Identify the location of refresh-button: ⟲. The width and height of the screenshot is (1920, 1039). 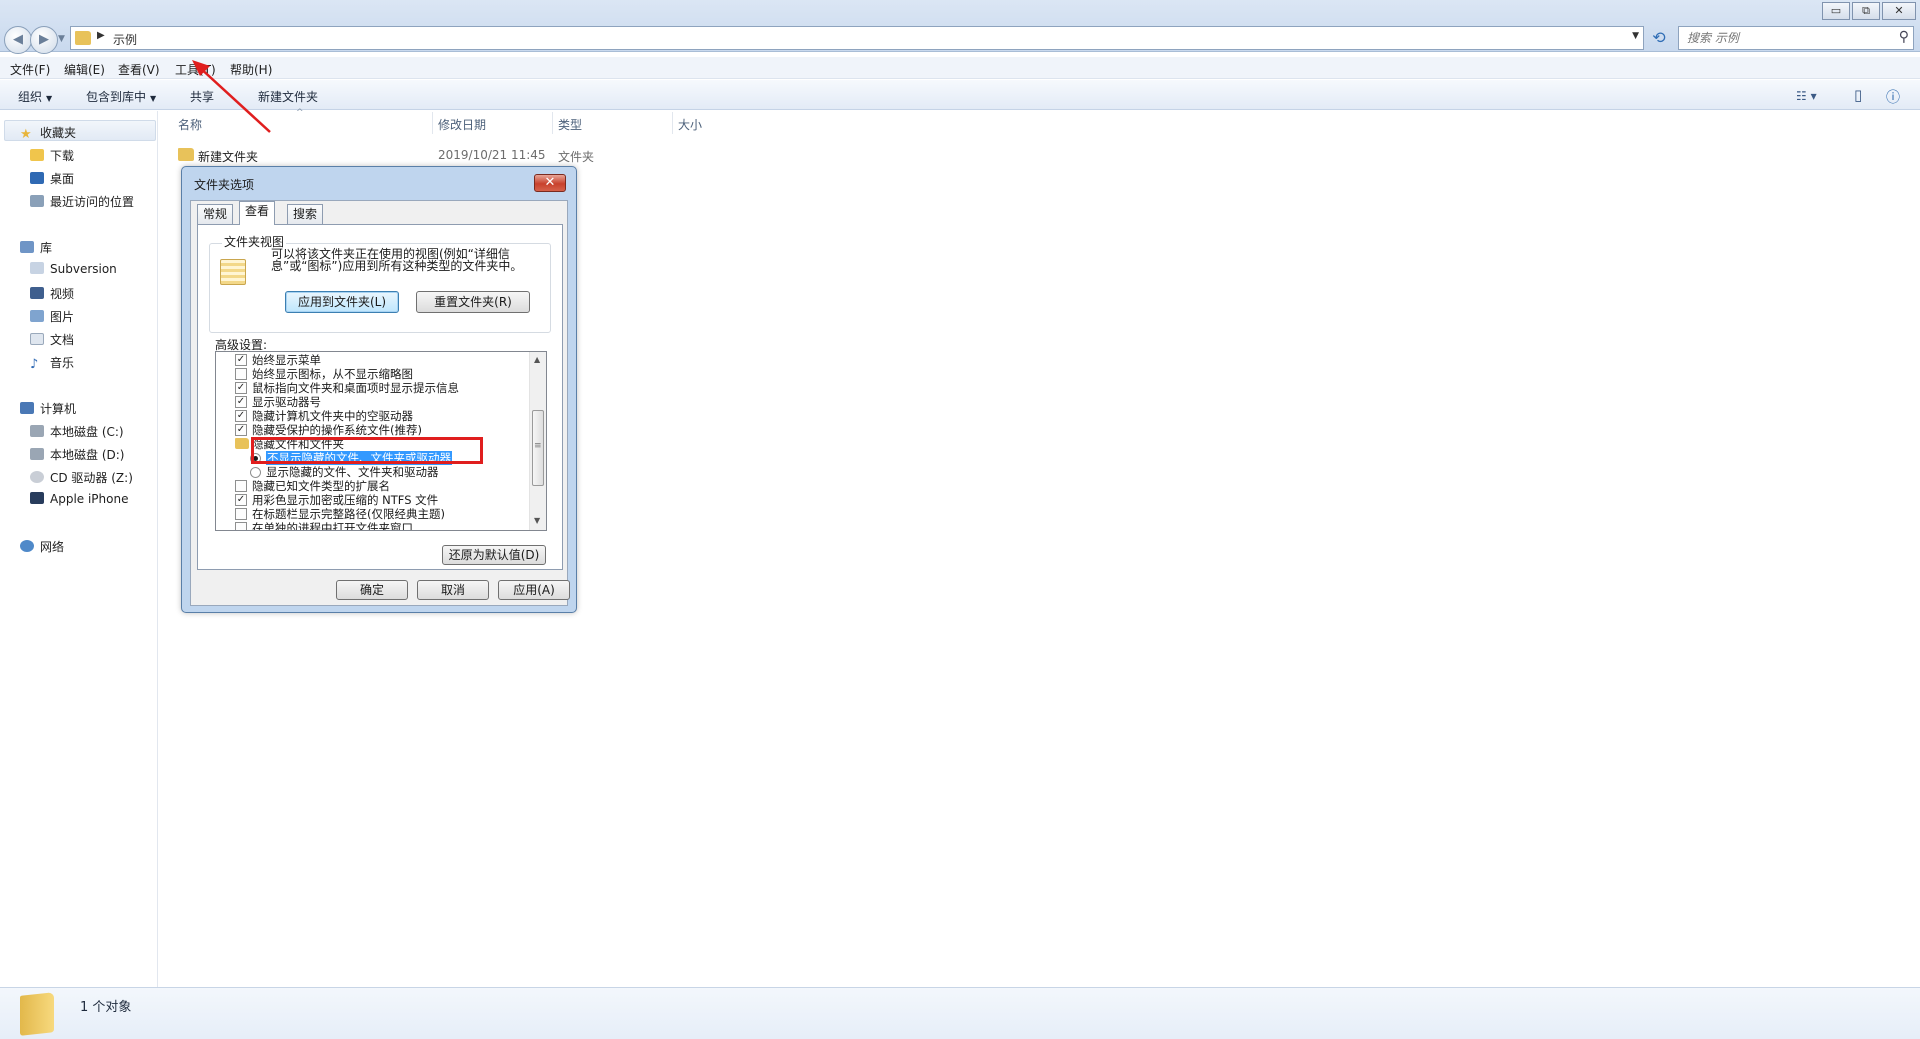
(1659, 38).